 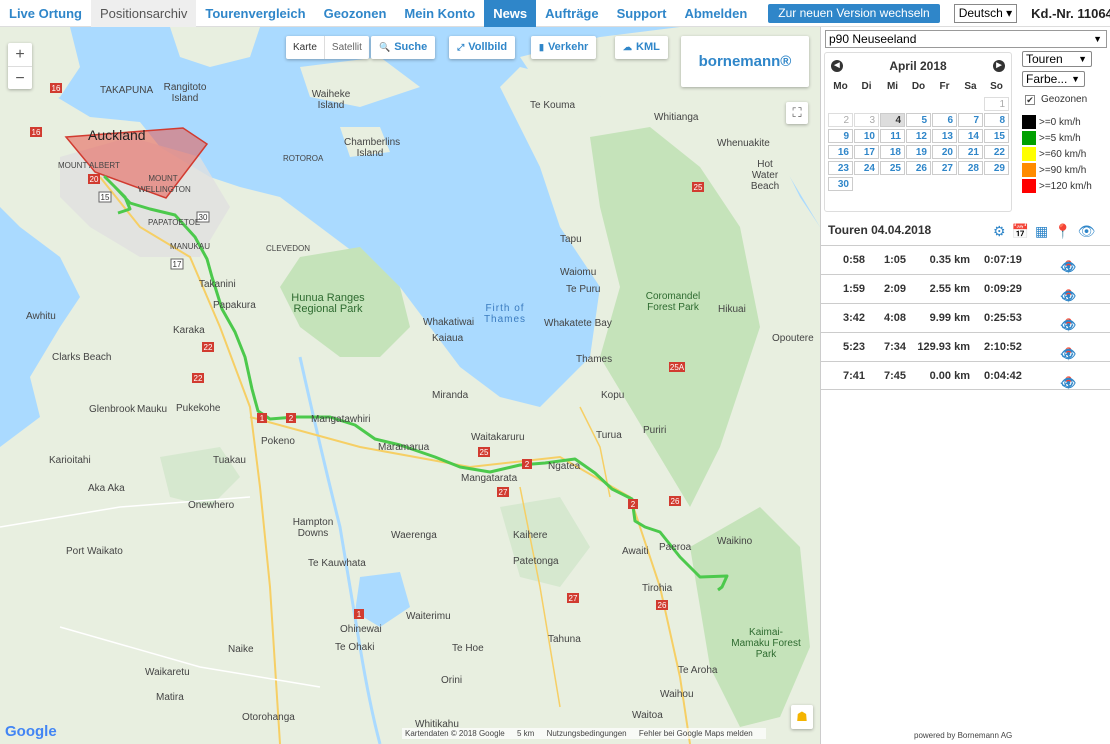 I want to click on vehicle-select: p90 Neuseeland ▼, so click(x=966, y=39).